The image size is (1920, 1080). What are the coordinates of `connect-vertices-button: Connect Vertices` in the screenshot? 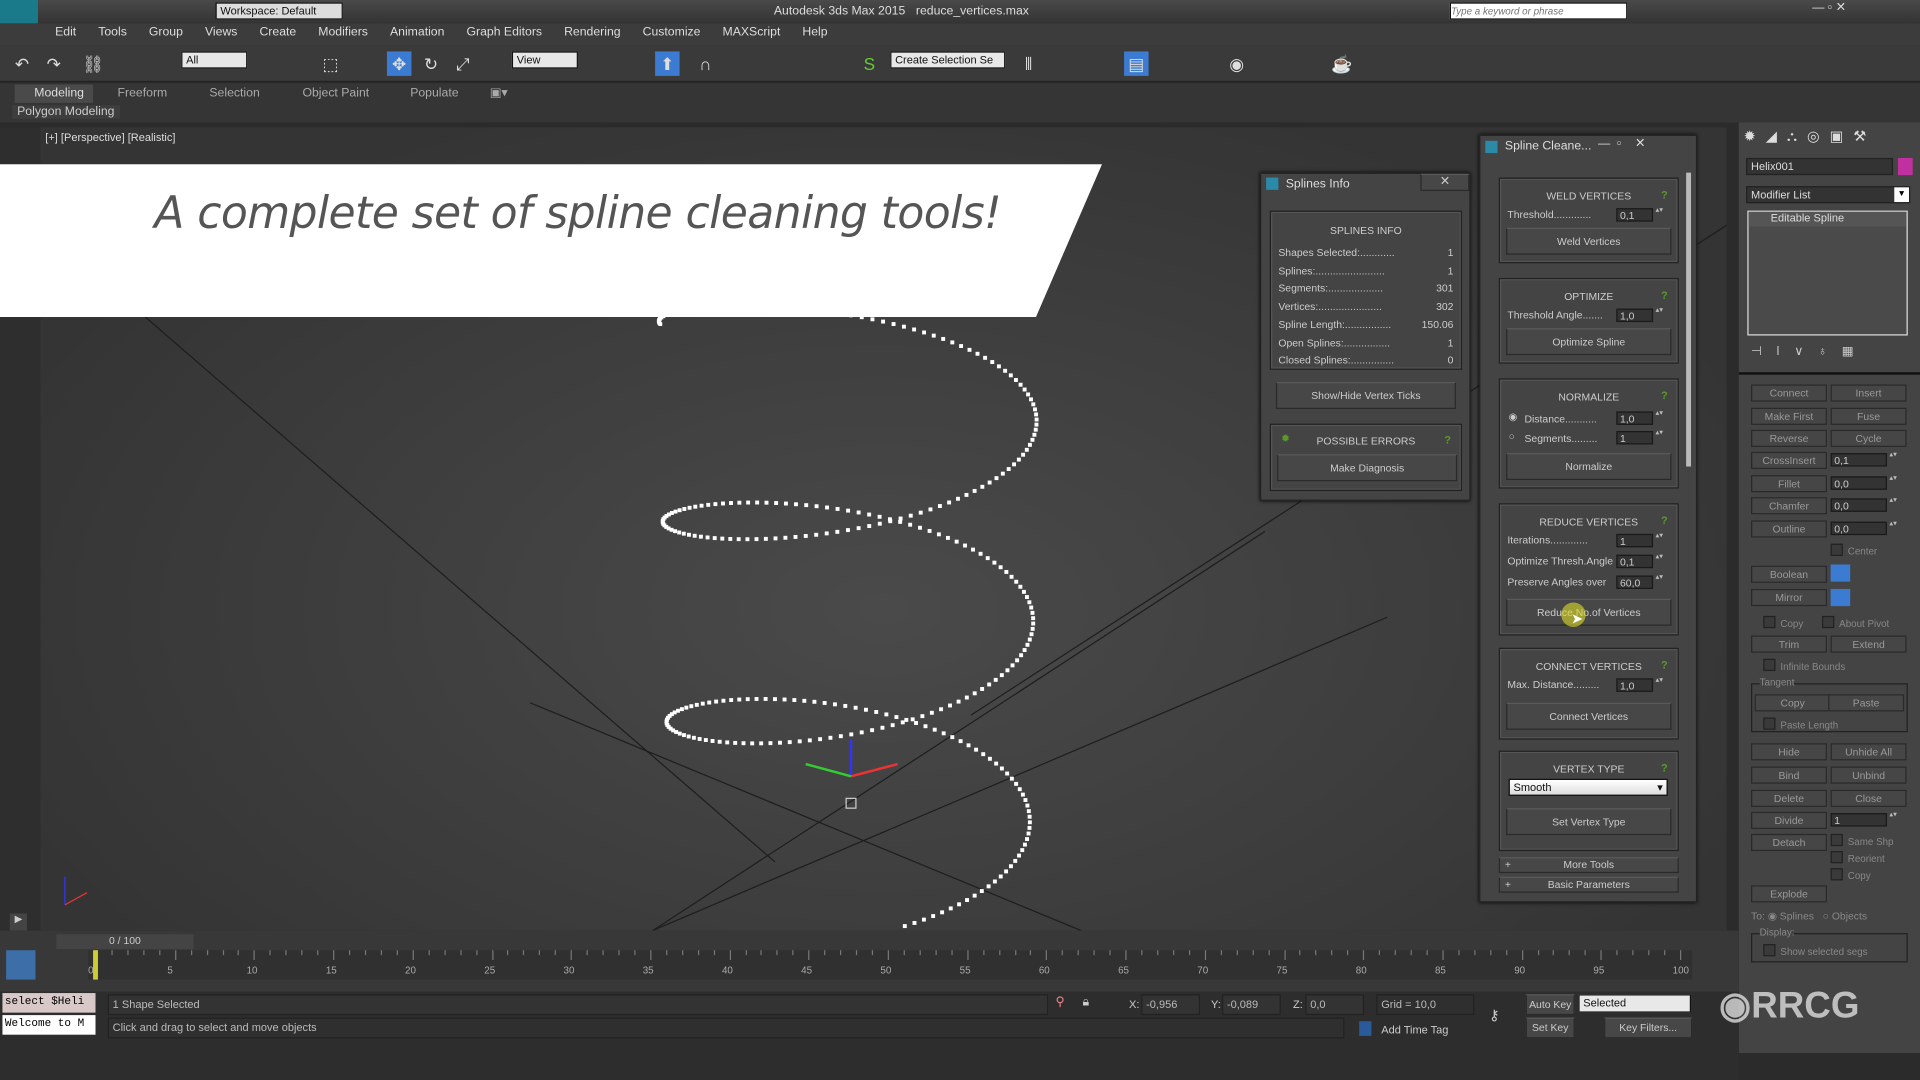 It's located at (1589, 716).